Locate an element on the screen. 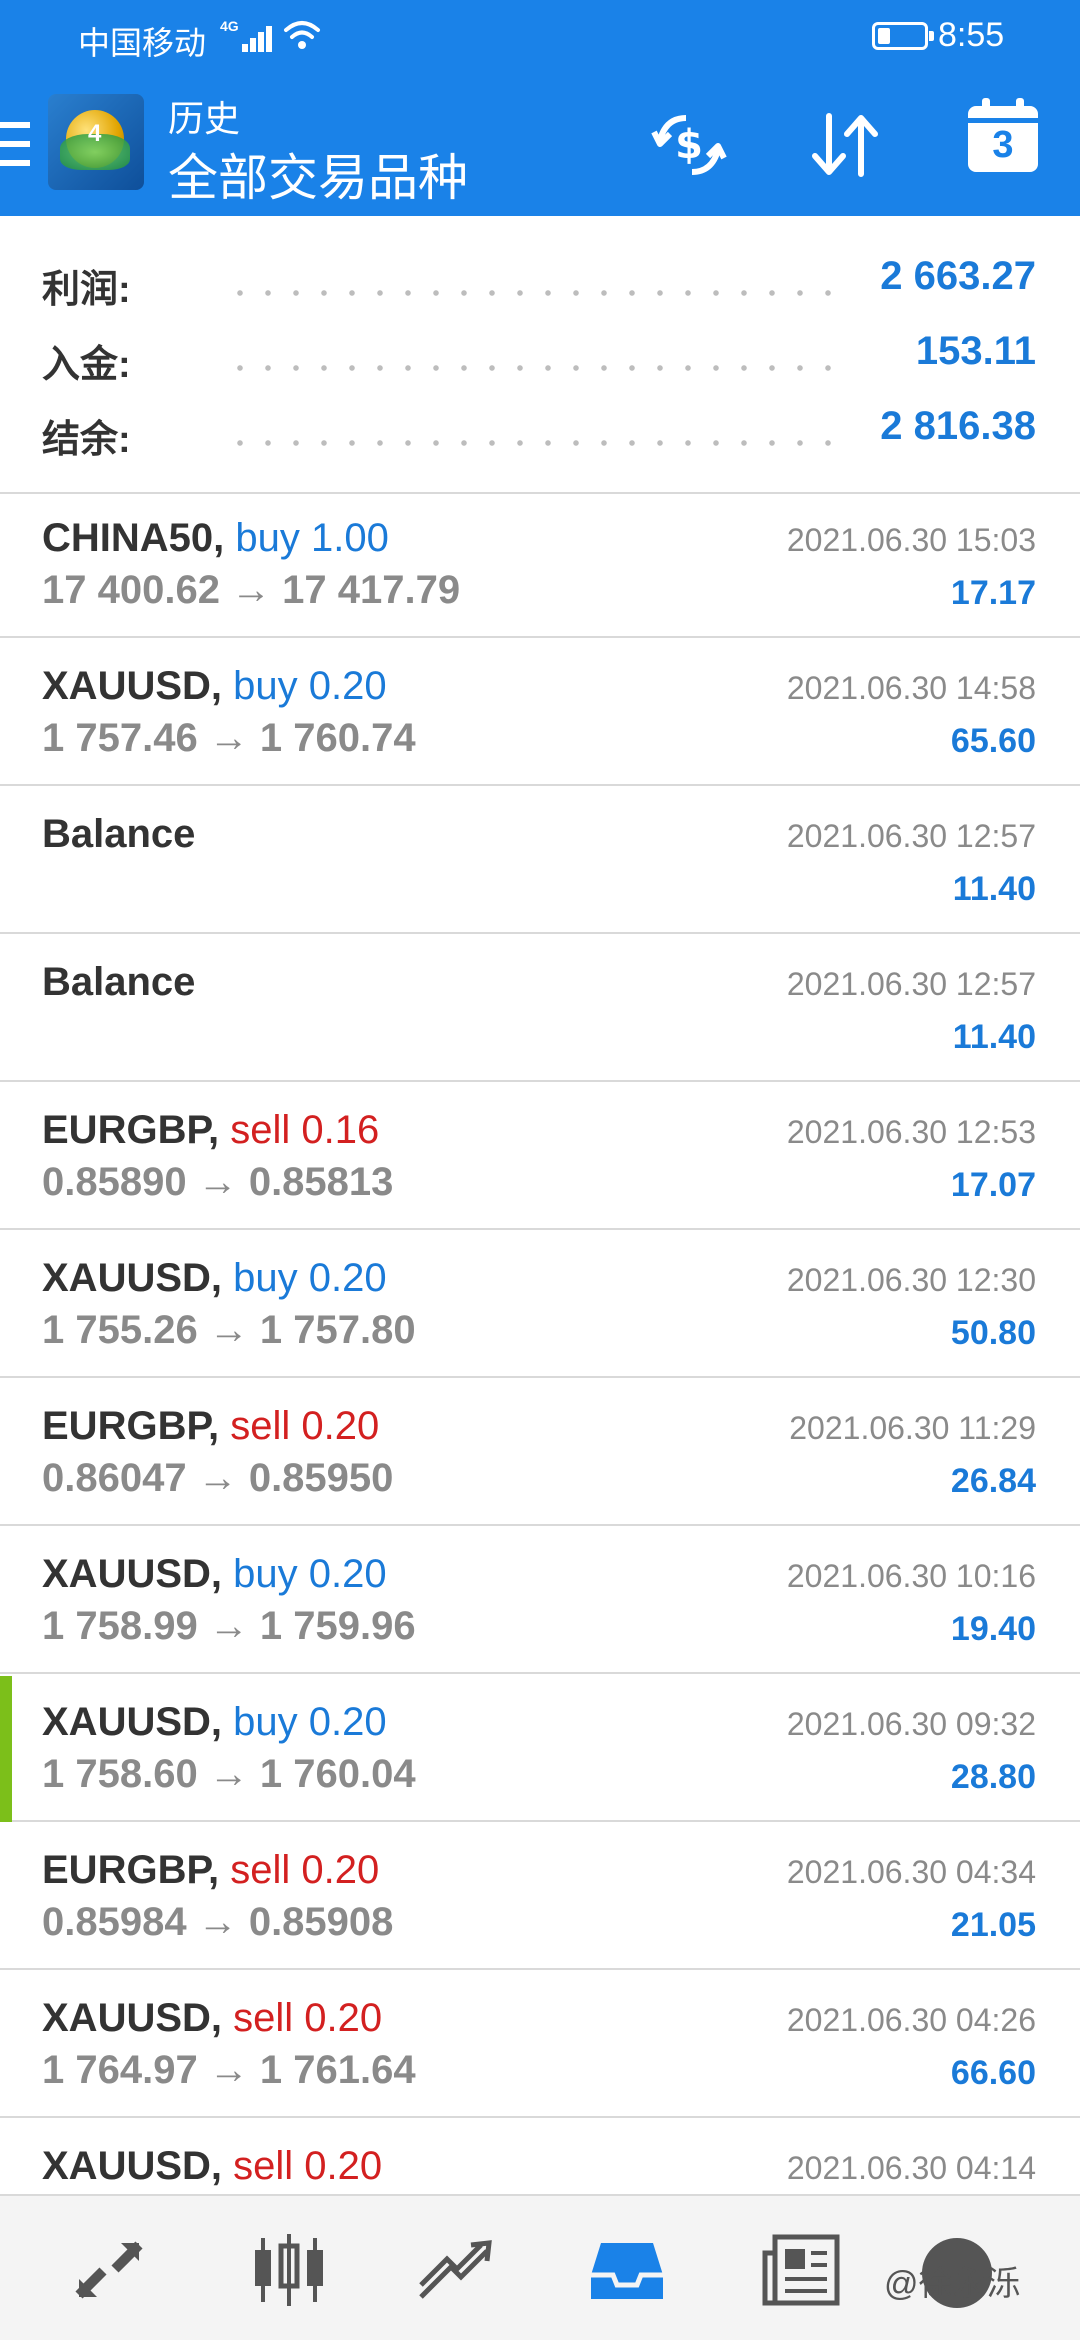  deal-profit: 50.80 is located at coordinates (993, 1333).